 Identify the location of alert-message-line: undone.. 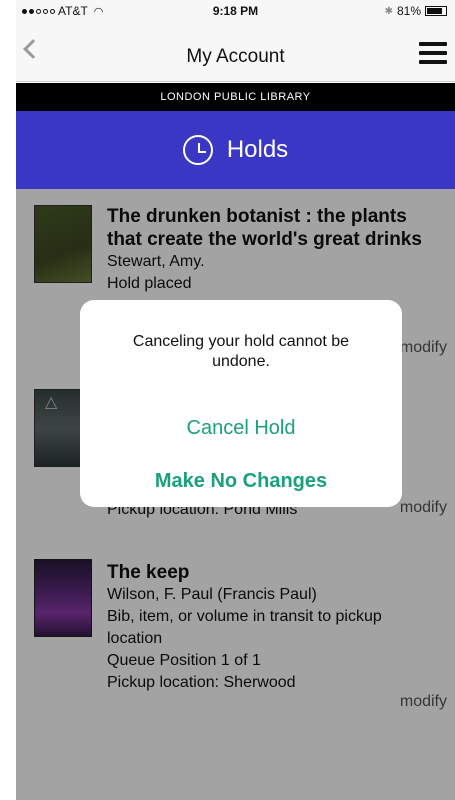
(241, 361).